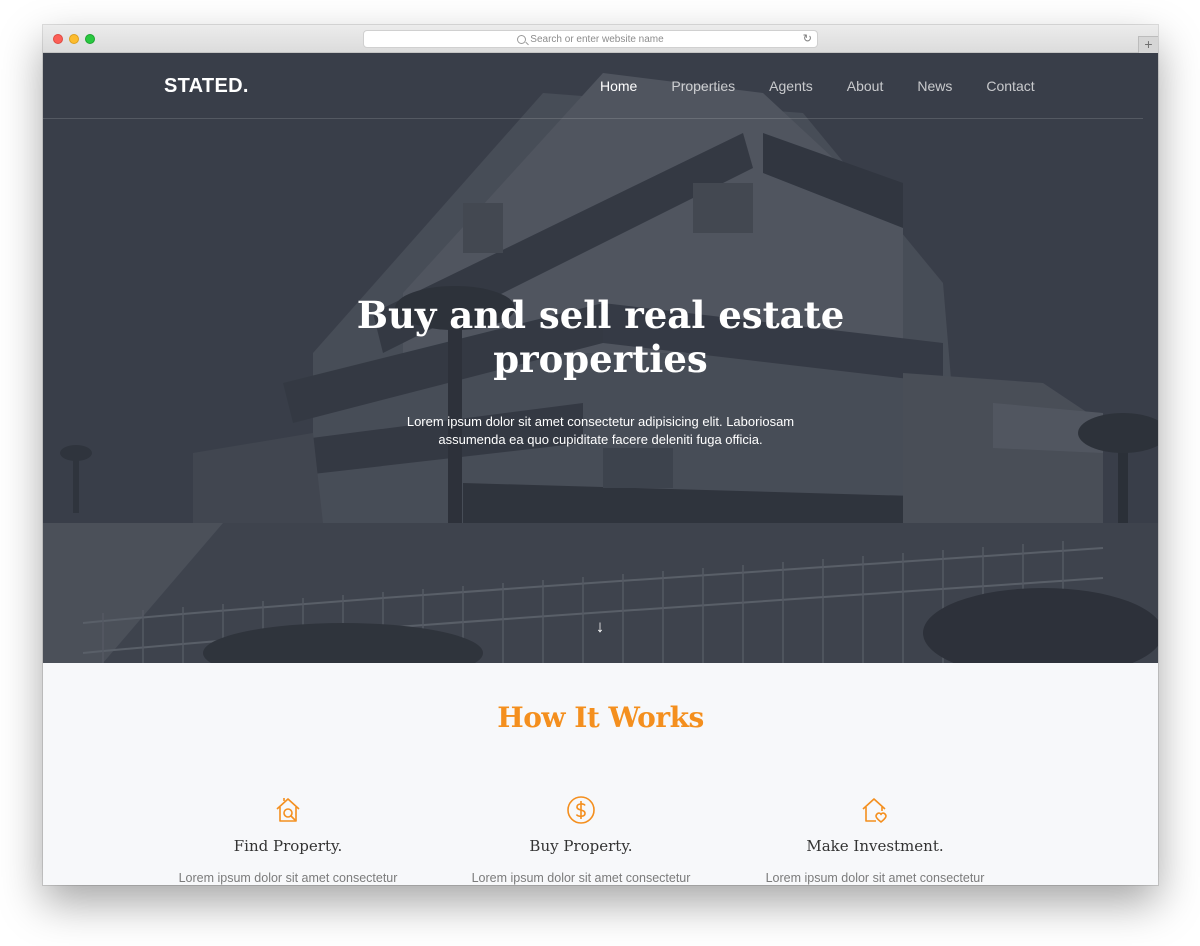  What do you see at coordinates (288, 846) in the screenshot?
I see `step-title: Find Property.` at bounding box center [288, 846].